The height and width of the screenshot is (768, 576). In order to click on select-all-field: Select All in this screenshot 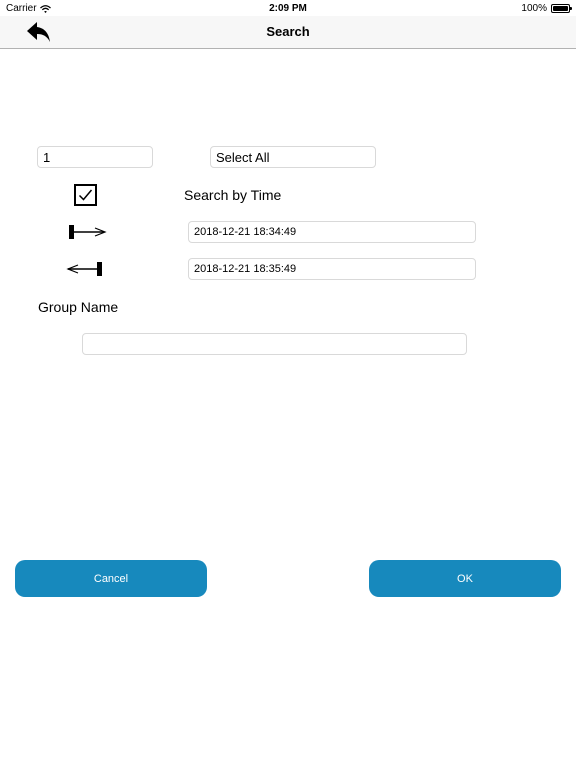, I will do `click(293, 157)`.